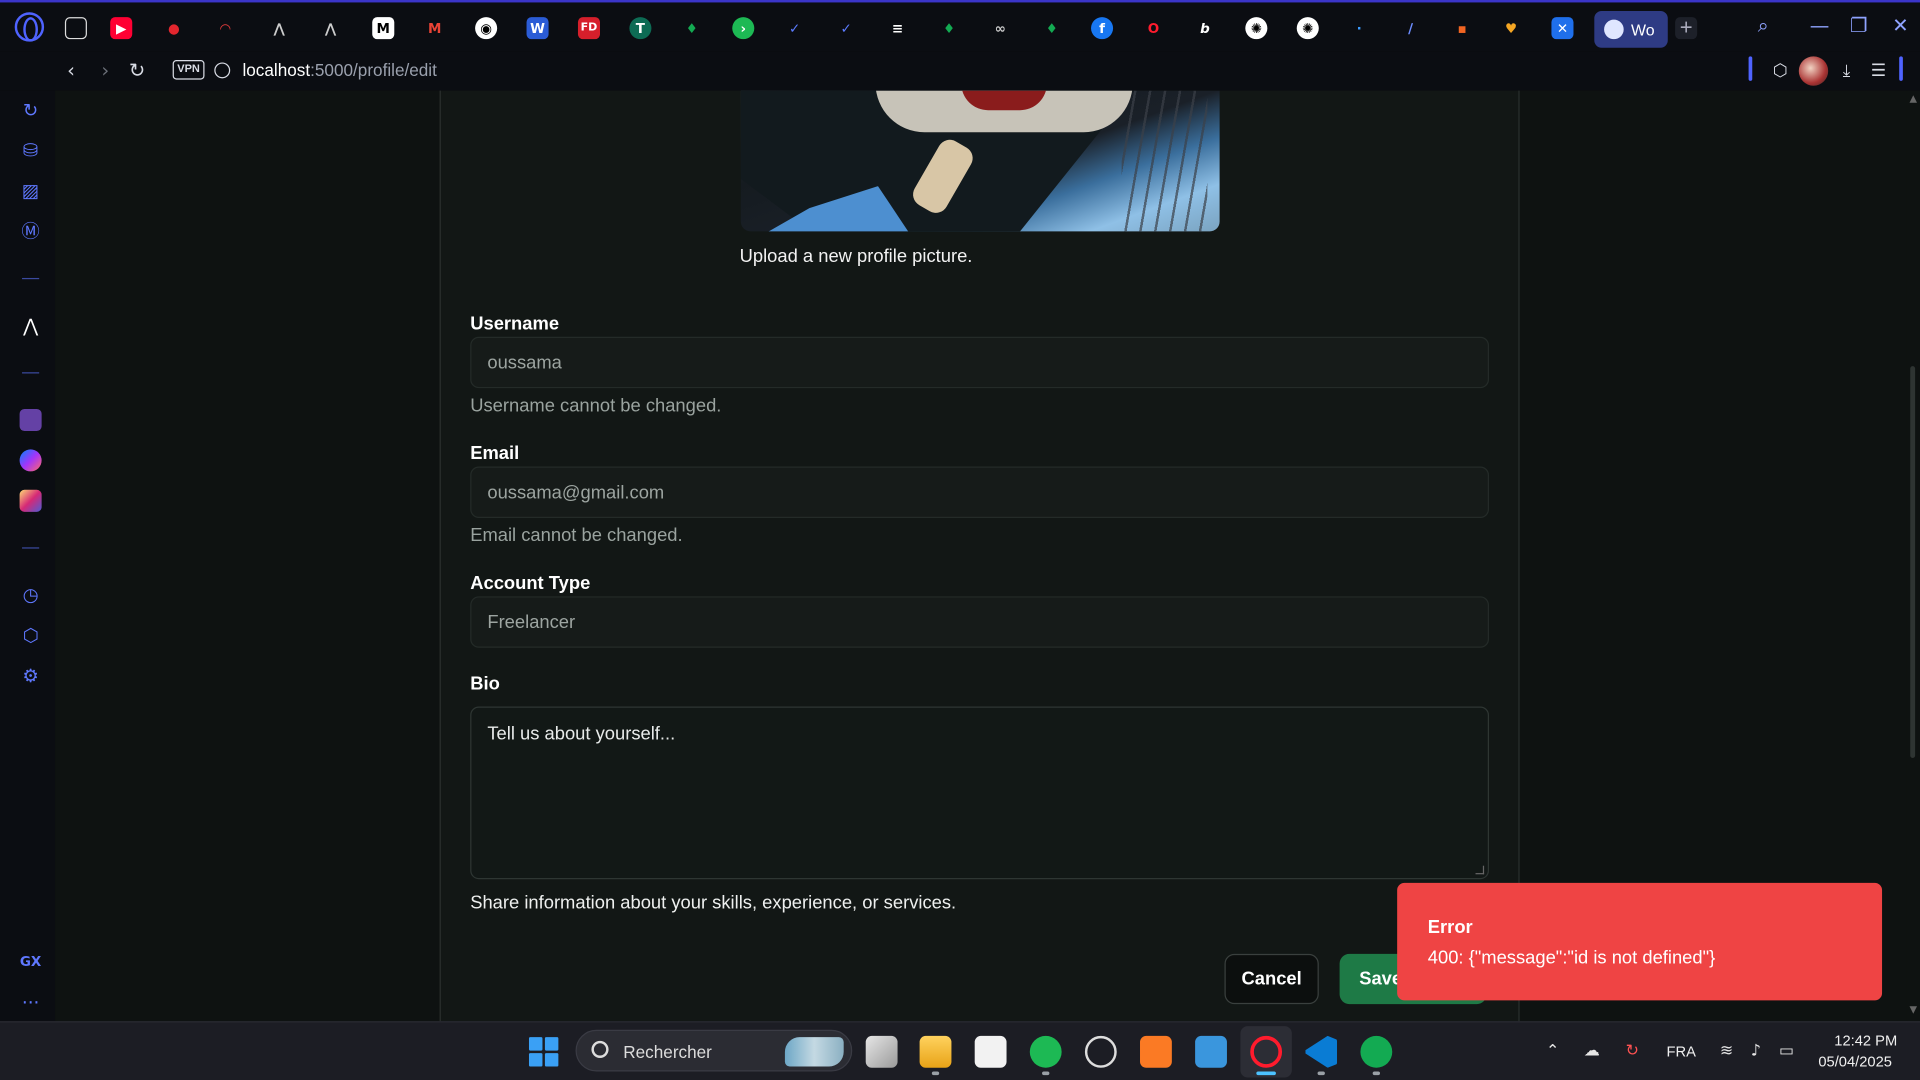  Describe the element at coordinates (30, 460) in the screenshot. I see `messenger-icon` at that location.